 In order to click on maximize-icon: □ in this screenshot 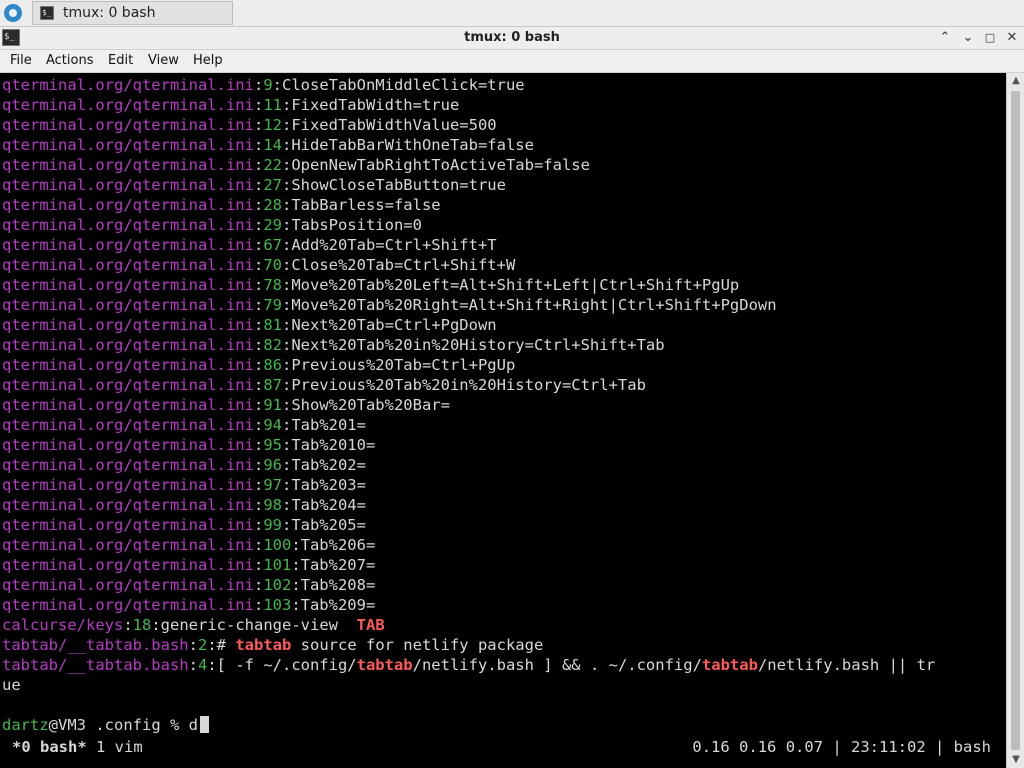, I will do `click(990, 38)`.